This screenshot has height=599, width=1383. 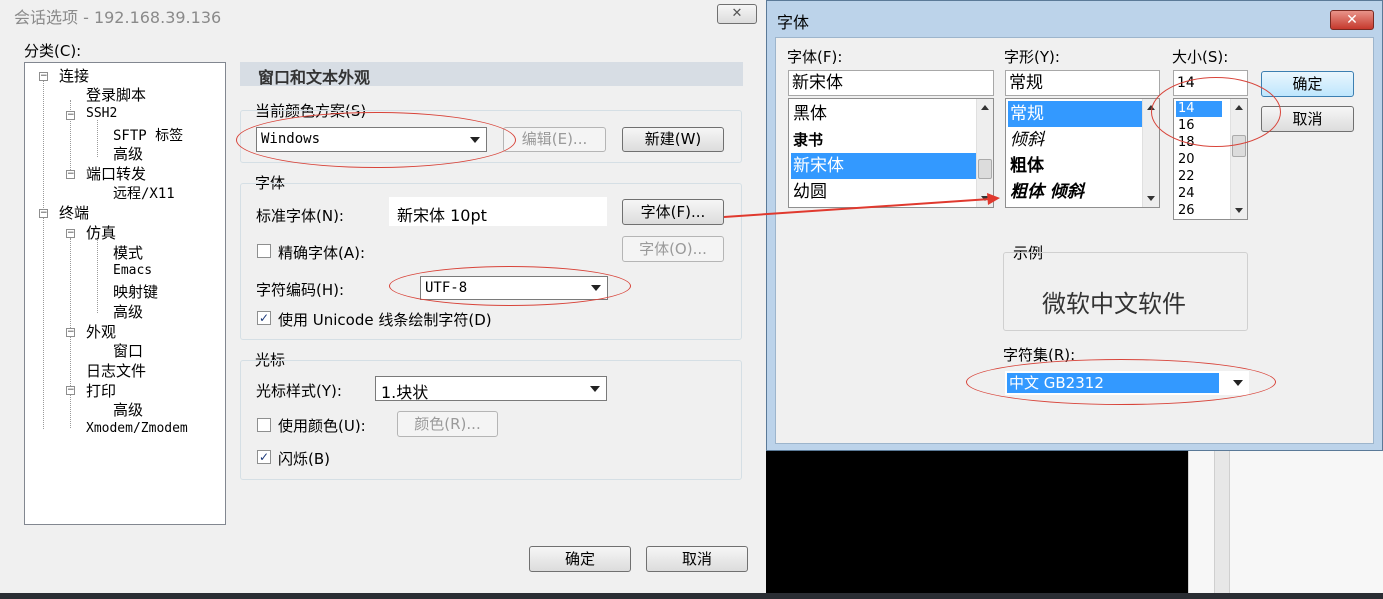 What do you see at coordinates (861, 205) in the screenshot?
I see `annotation-arrow` at bounding box center [861, 205].